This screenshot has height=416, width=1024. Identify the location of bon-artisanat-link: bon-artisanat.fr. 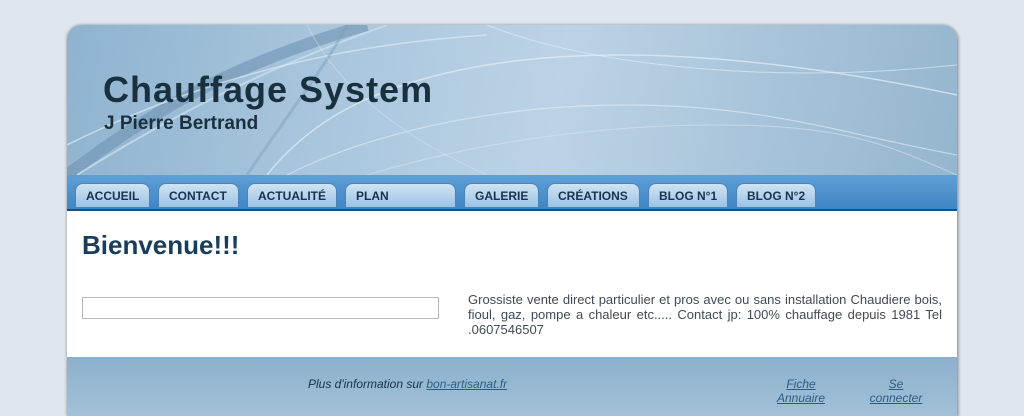
(466, 384).